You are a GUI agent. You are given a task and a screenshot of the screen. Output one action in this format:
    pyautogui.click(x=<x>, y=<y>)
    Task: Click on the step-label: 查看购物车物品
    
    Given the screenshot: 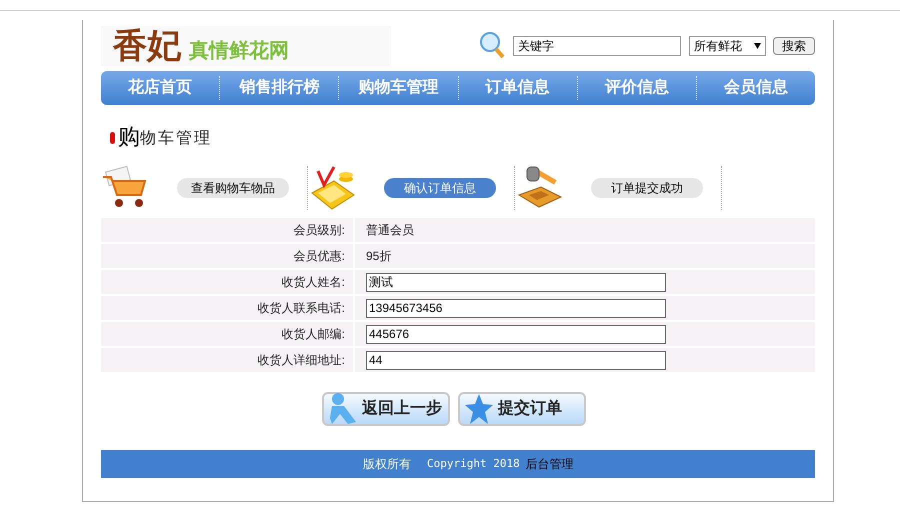 What is the action you would take?
    pyautogui.click(x=233, y=188)
    